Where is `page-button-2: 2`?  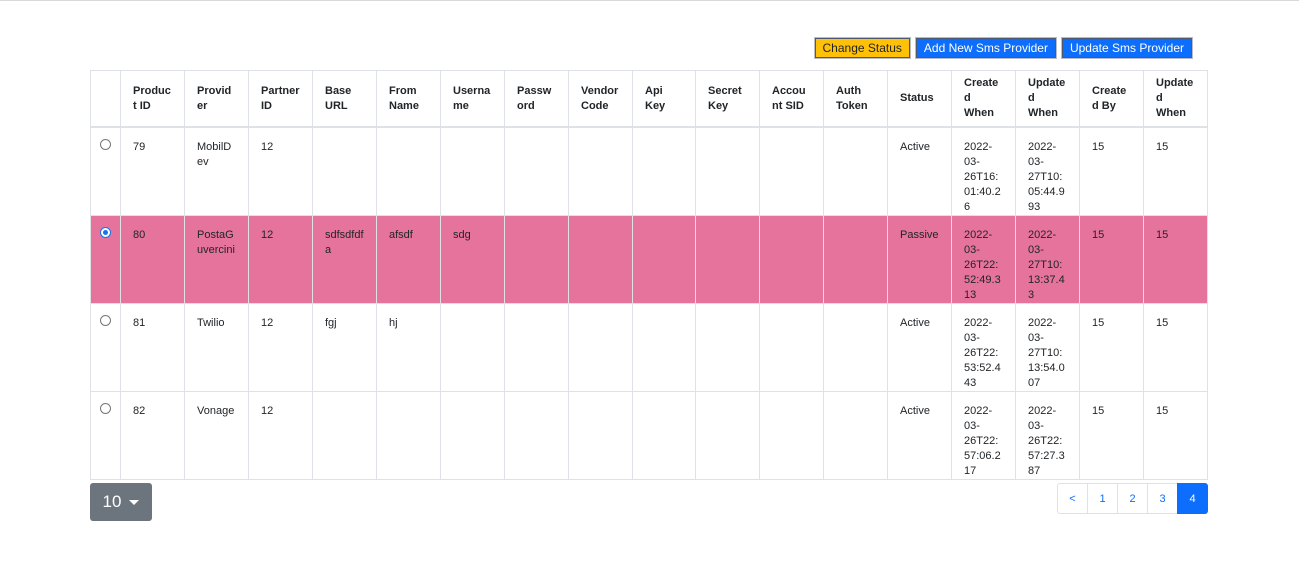 page-button-2: 2 is located at coordinates (1132, 498).